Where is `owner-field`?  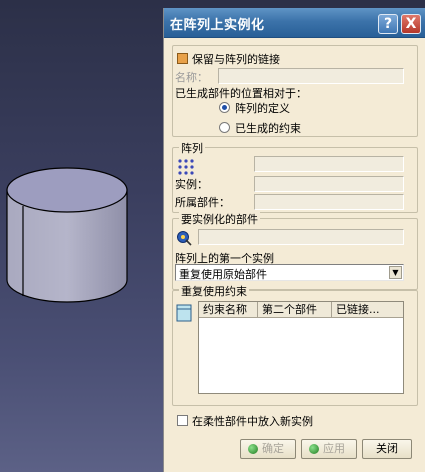 owner-field is located at coordinates (329, 202).